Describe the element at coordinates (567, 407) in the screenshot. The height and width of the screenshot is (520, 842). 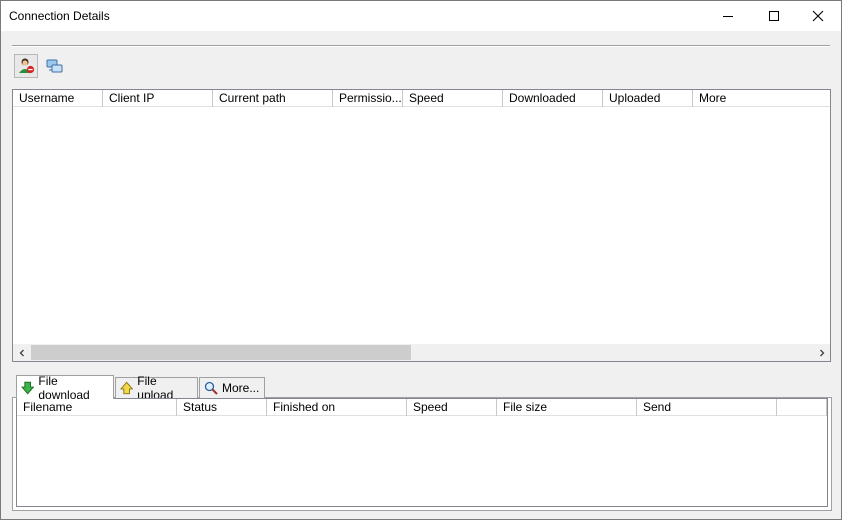
I see `column-file-size: File size` at that location.